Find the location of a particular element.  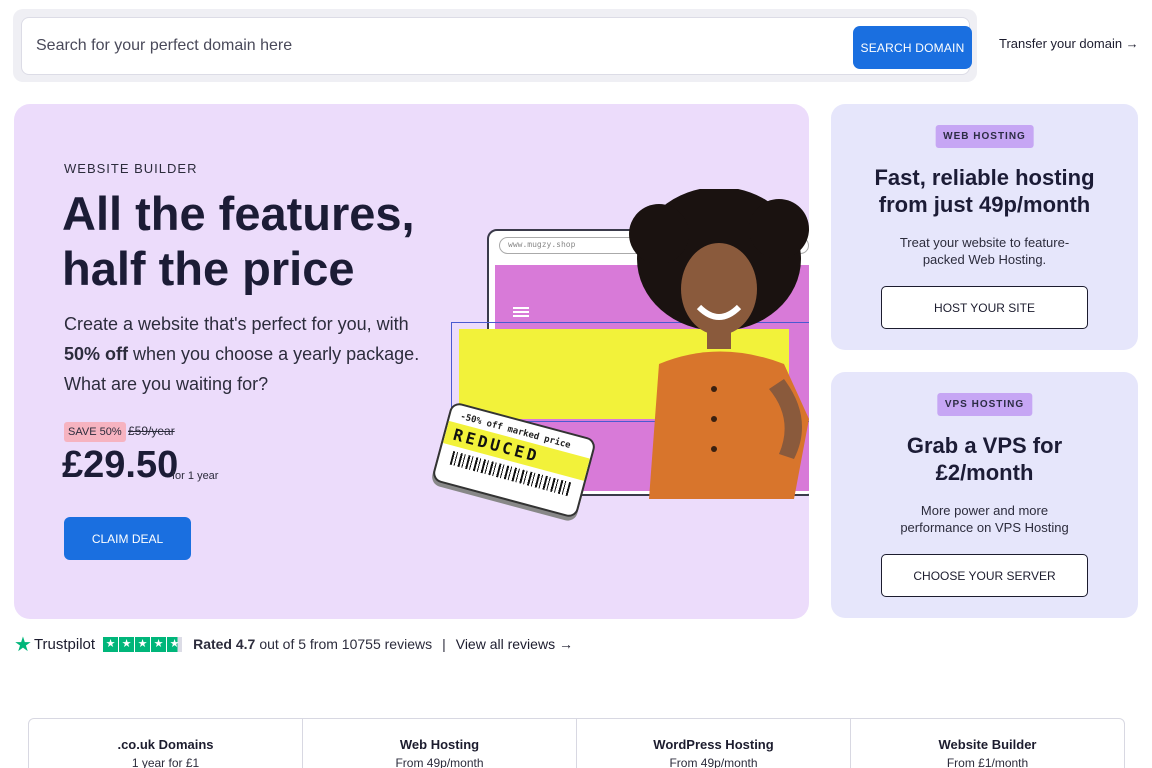

view-all-reviews-link: View all reviews → is located at coordinates (514, 644).